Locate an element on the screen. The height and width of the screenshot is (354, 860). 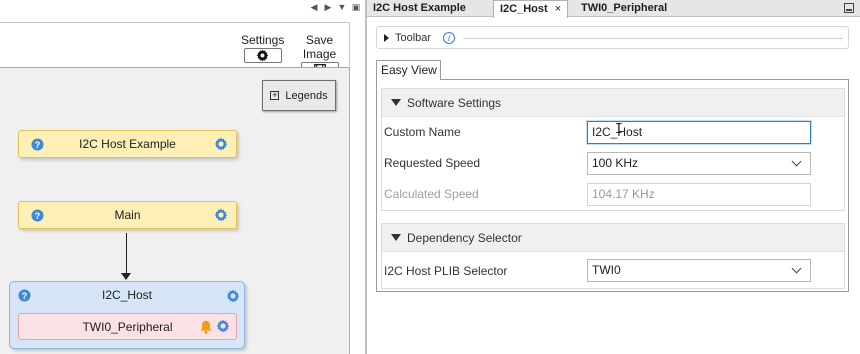
tab-label: I2C Host Example is located at coordinates (419, 8).